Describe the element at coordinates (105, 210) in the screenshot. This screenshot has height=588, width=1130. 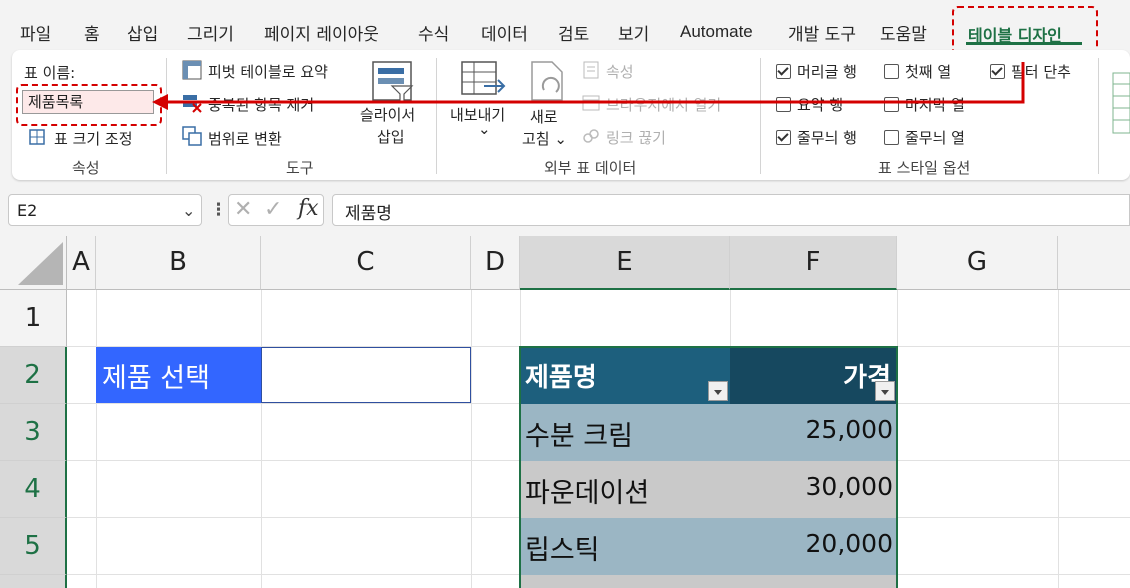
I see `name-box: E2` at that location.